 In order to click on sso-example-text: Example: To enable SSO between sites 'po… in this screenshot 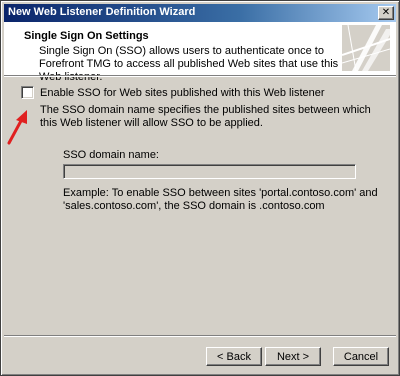, I will do `click(220, 199)`.